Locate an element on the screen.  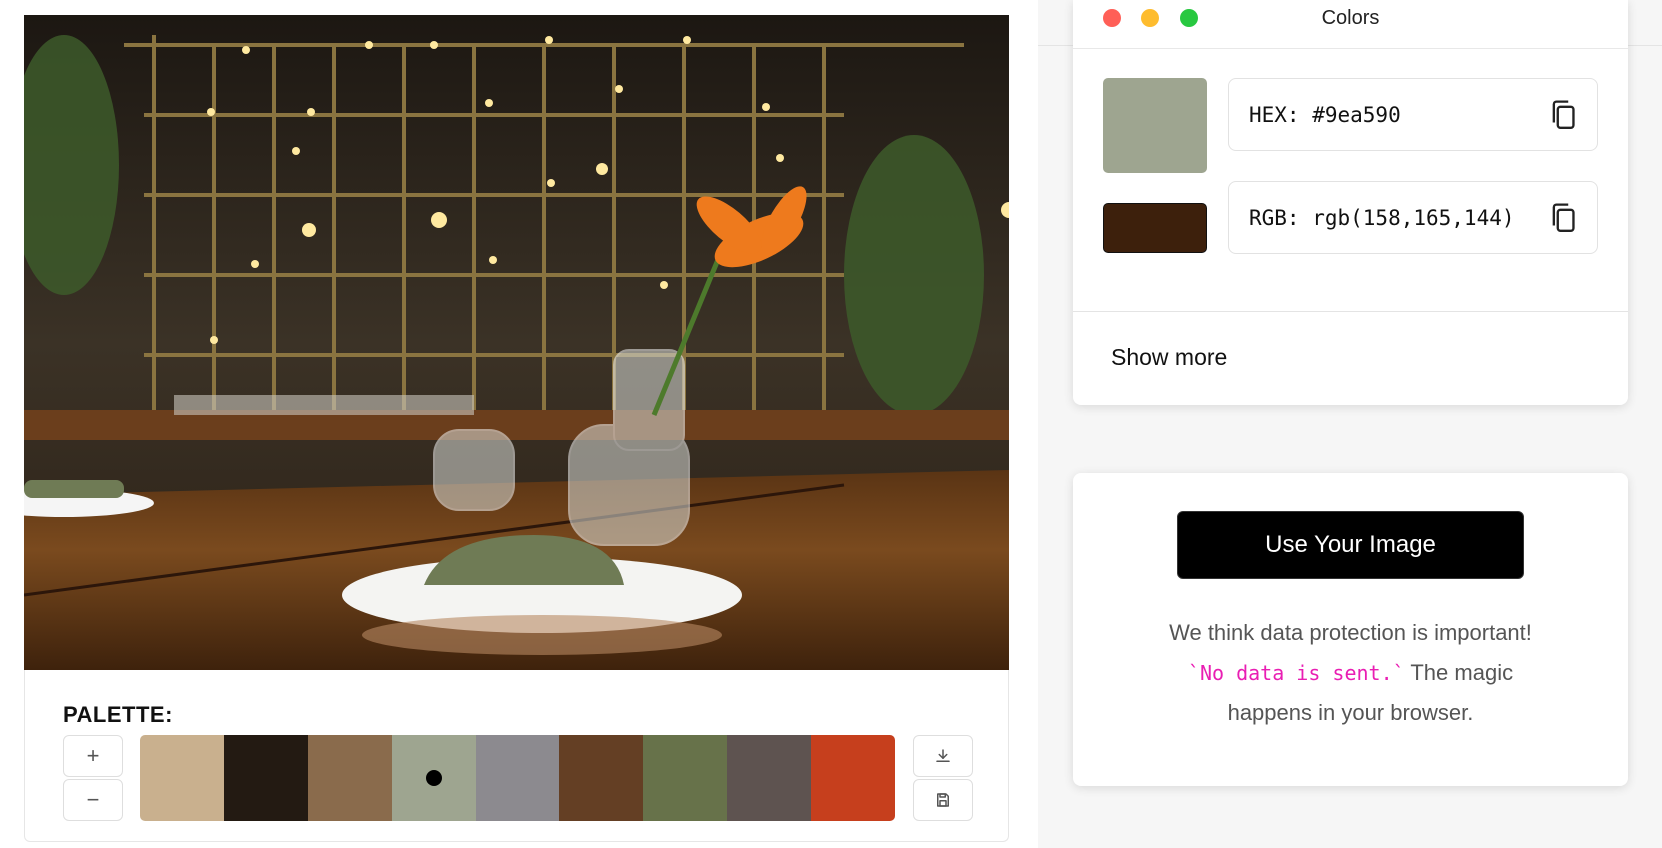
save-icon is located at coordinates (943, 800).